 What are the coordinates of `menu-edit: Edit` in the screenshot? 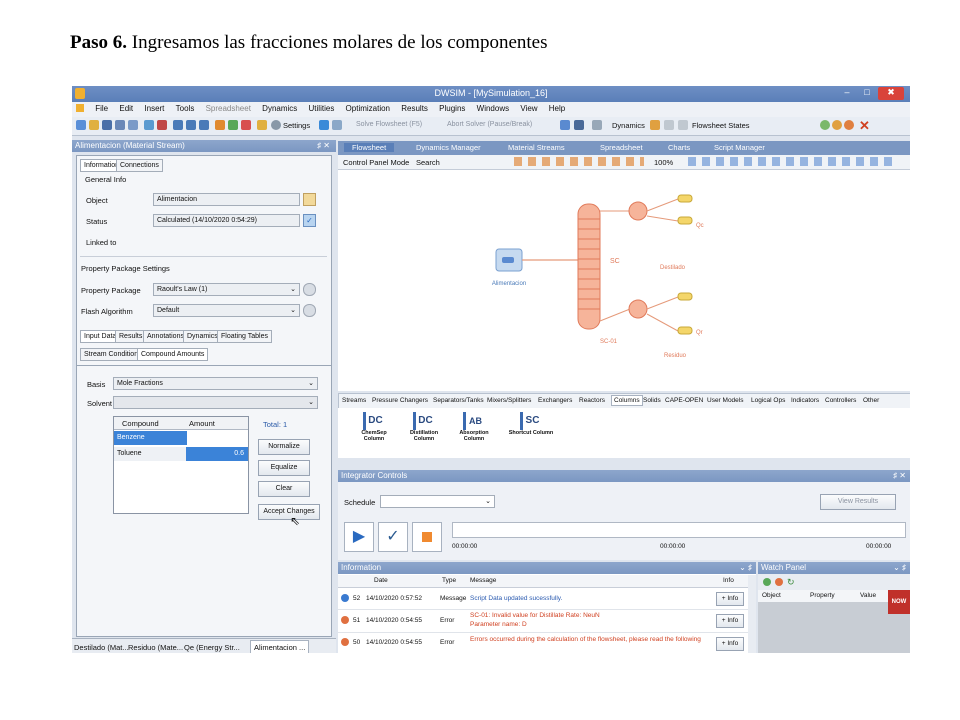 It's located at (126, 108).